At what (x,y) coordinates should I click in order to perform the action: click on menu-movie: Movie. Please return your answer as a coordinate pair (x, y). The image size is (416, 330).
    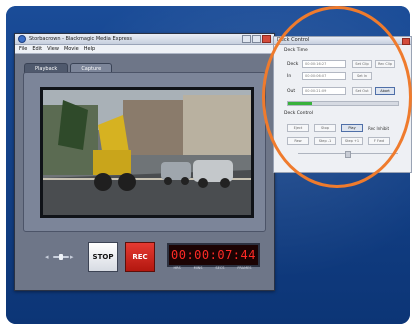
    Looking at the image, I should click on (71, 49).